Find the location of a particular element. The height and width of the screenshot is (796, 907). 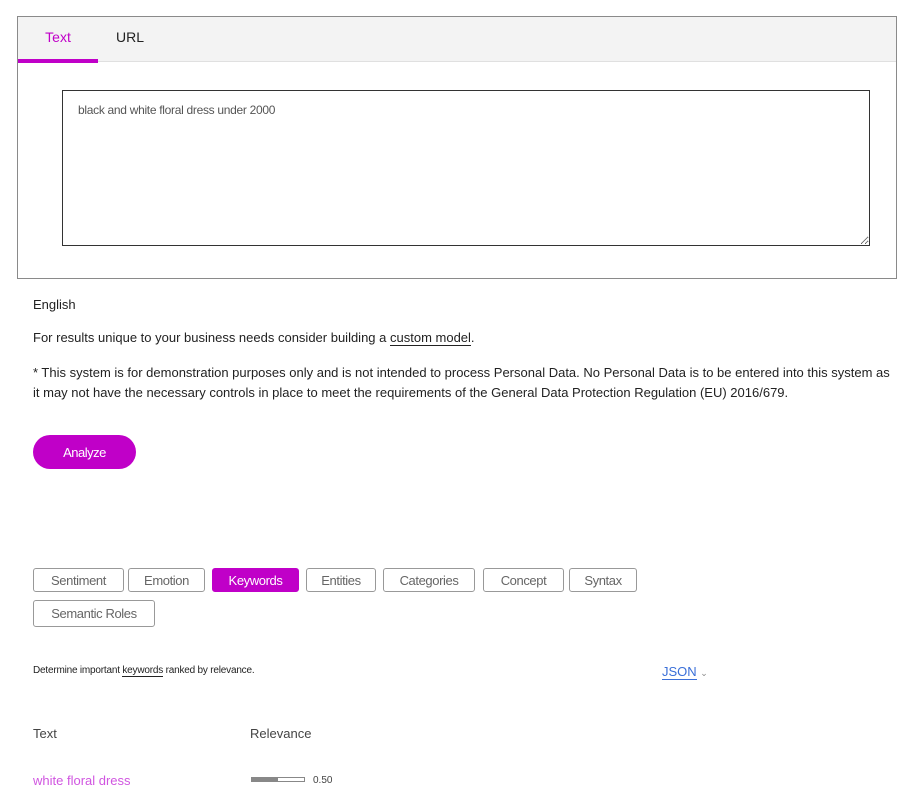

json-label: JSON is located at coordinates (679, 672).